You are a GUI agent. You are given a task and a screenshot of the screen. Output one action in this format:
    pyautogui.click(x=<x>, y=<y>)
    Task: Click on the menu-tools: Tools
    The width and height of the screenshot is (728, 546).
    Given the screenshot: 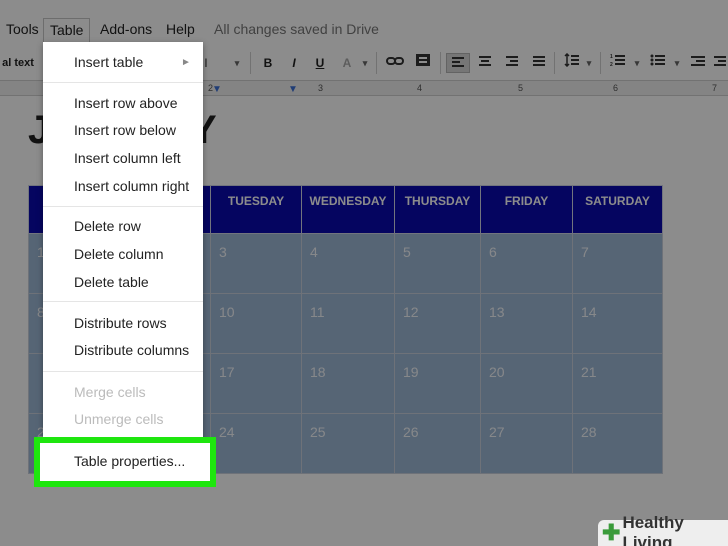 What is the action you would take?
    pyautogui.click(x=22, y=29)
    